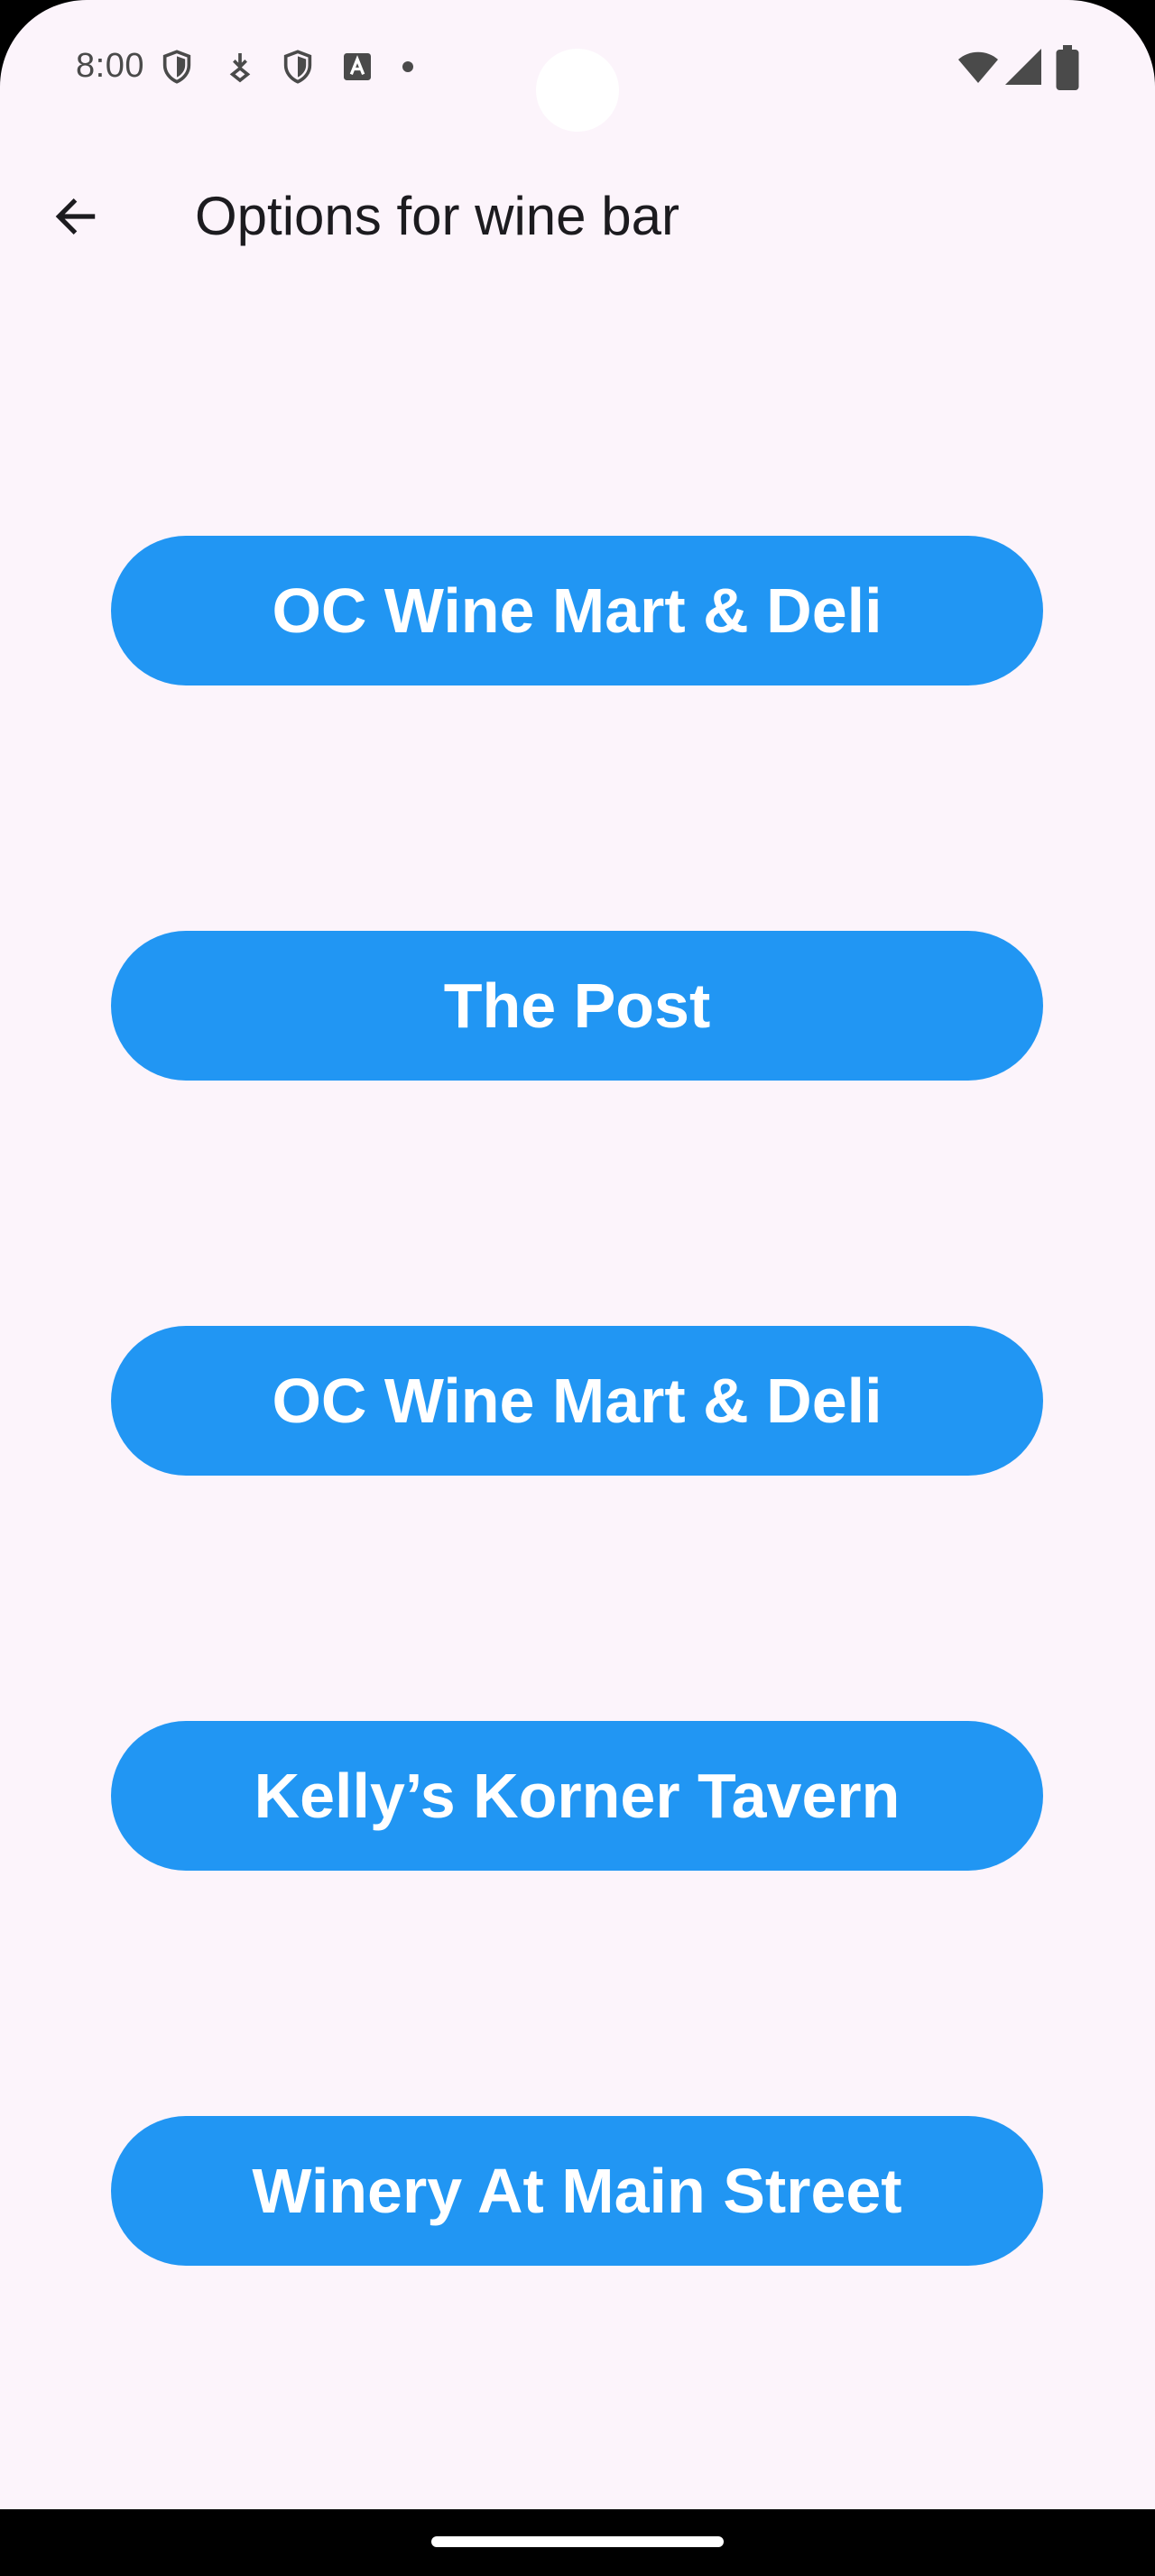 This screenshot has width=1155, height=2576. I want to click on option-button-winery-at-main-street: Winery At Main Street, so click(577, 2191).